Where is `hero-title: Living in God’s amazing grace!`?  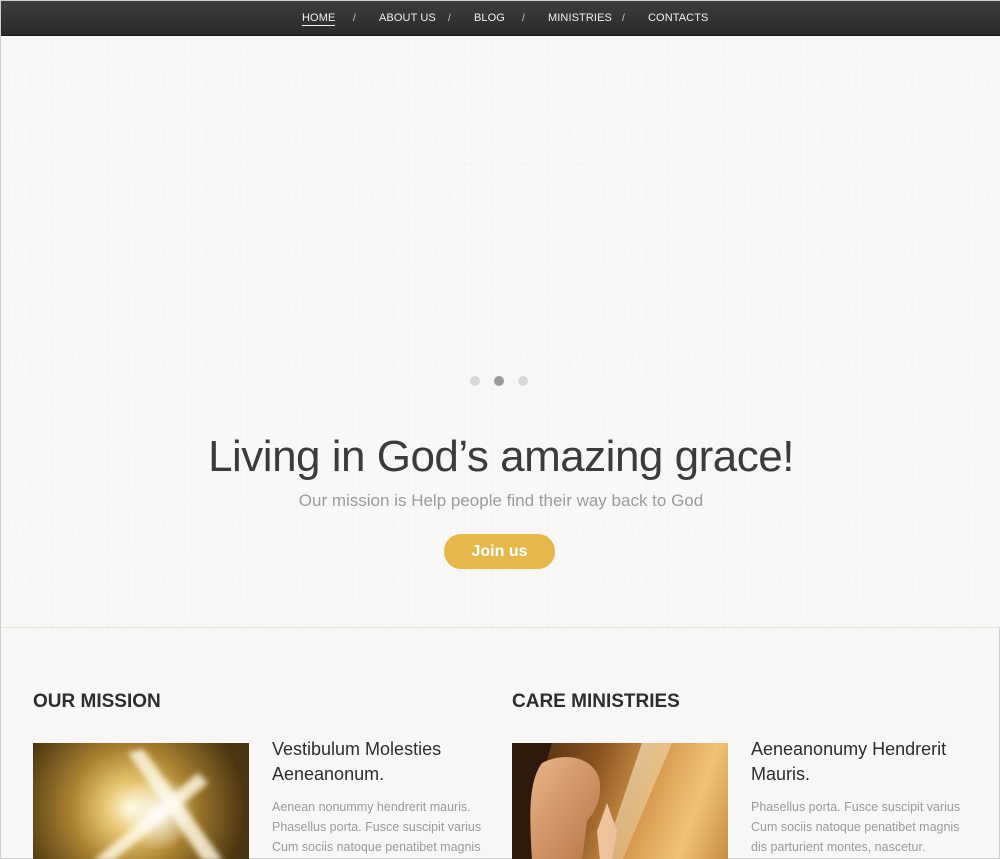 hero-title: Living in God’s amazing grace! is located at coordinates (501, 456).